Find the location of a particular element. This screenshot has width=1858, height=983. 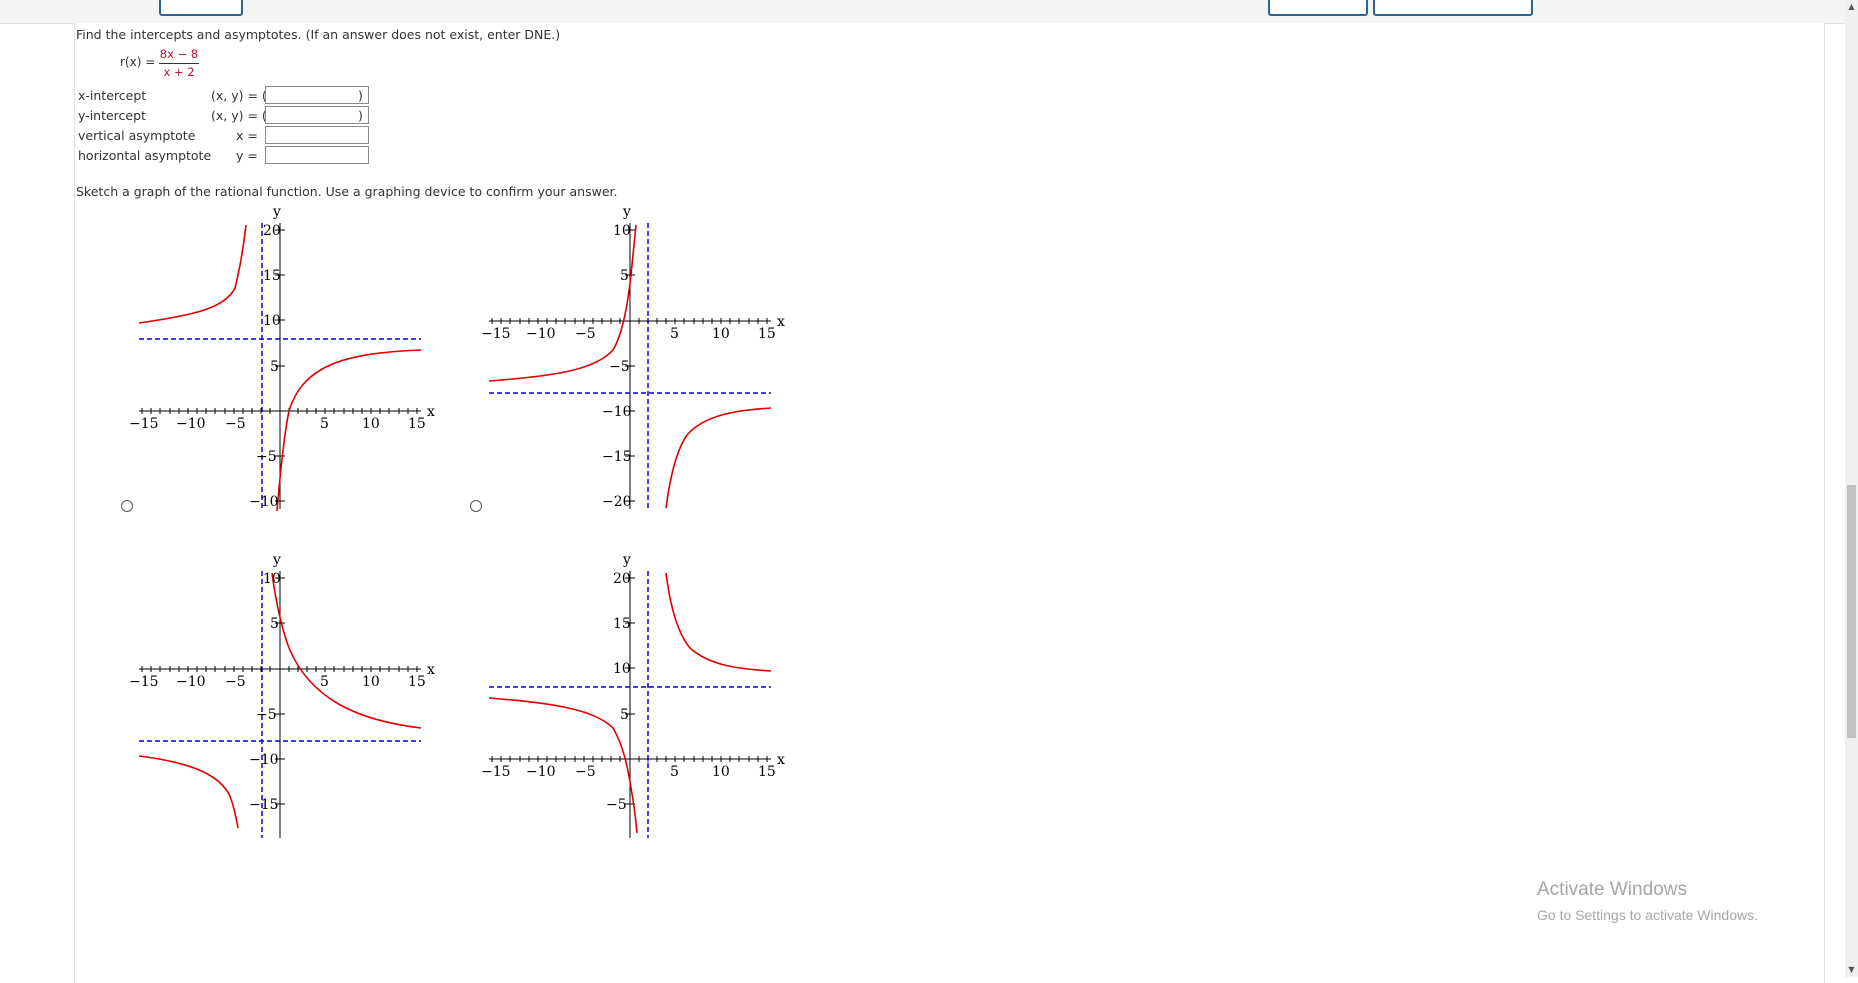

vertical-scrollbar: ▲ ▼ is located at coordinates (1851, 488).